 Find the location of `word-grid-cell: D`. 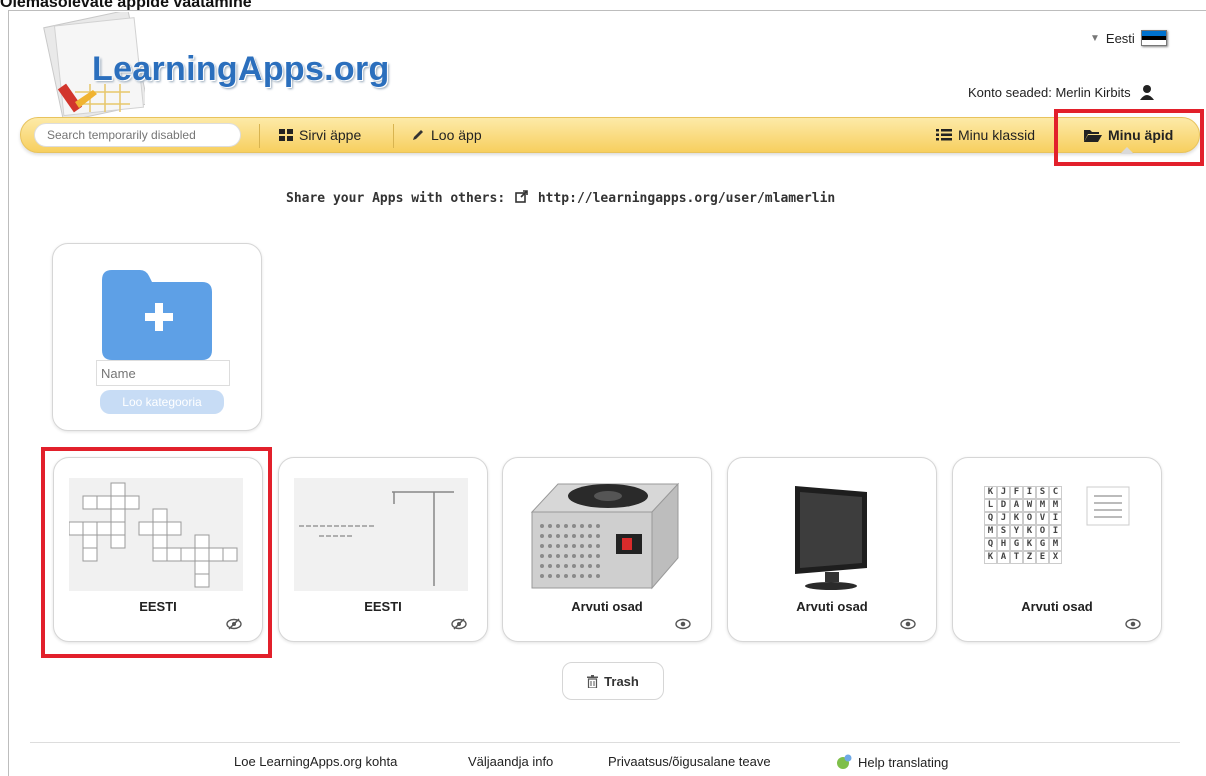

word-grid-cell: D is located at coordinates (1003, 505).